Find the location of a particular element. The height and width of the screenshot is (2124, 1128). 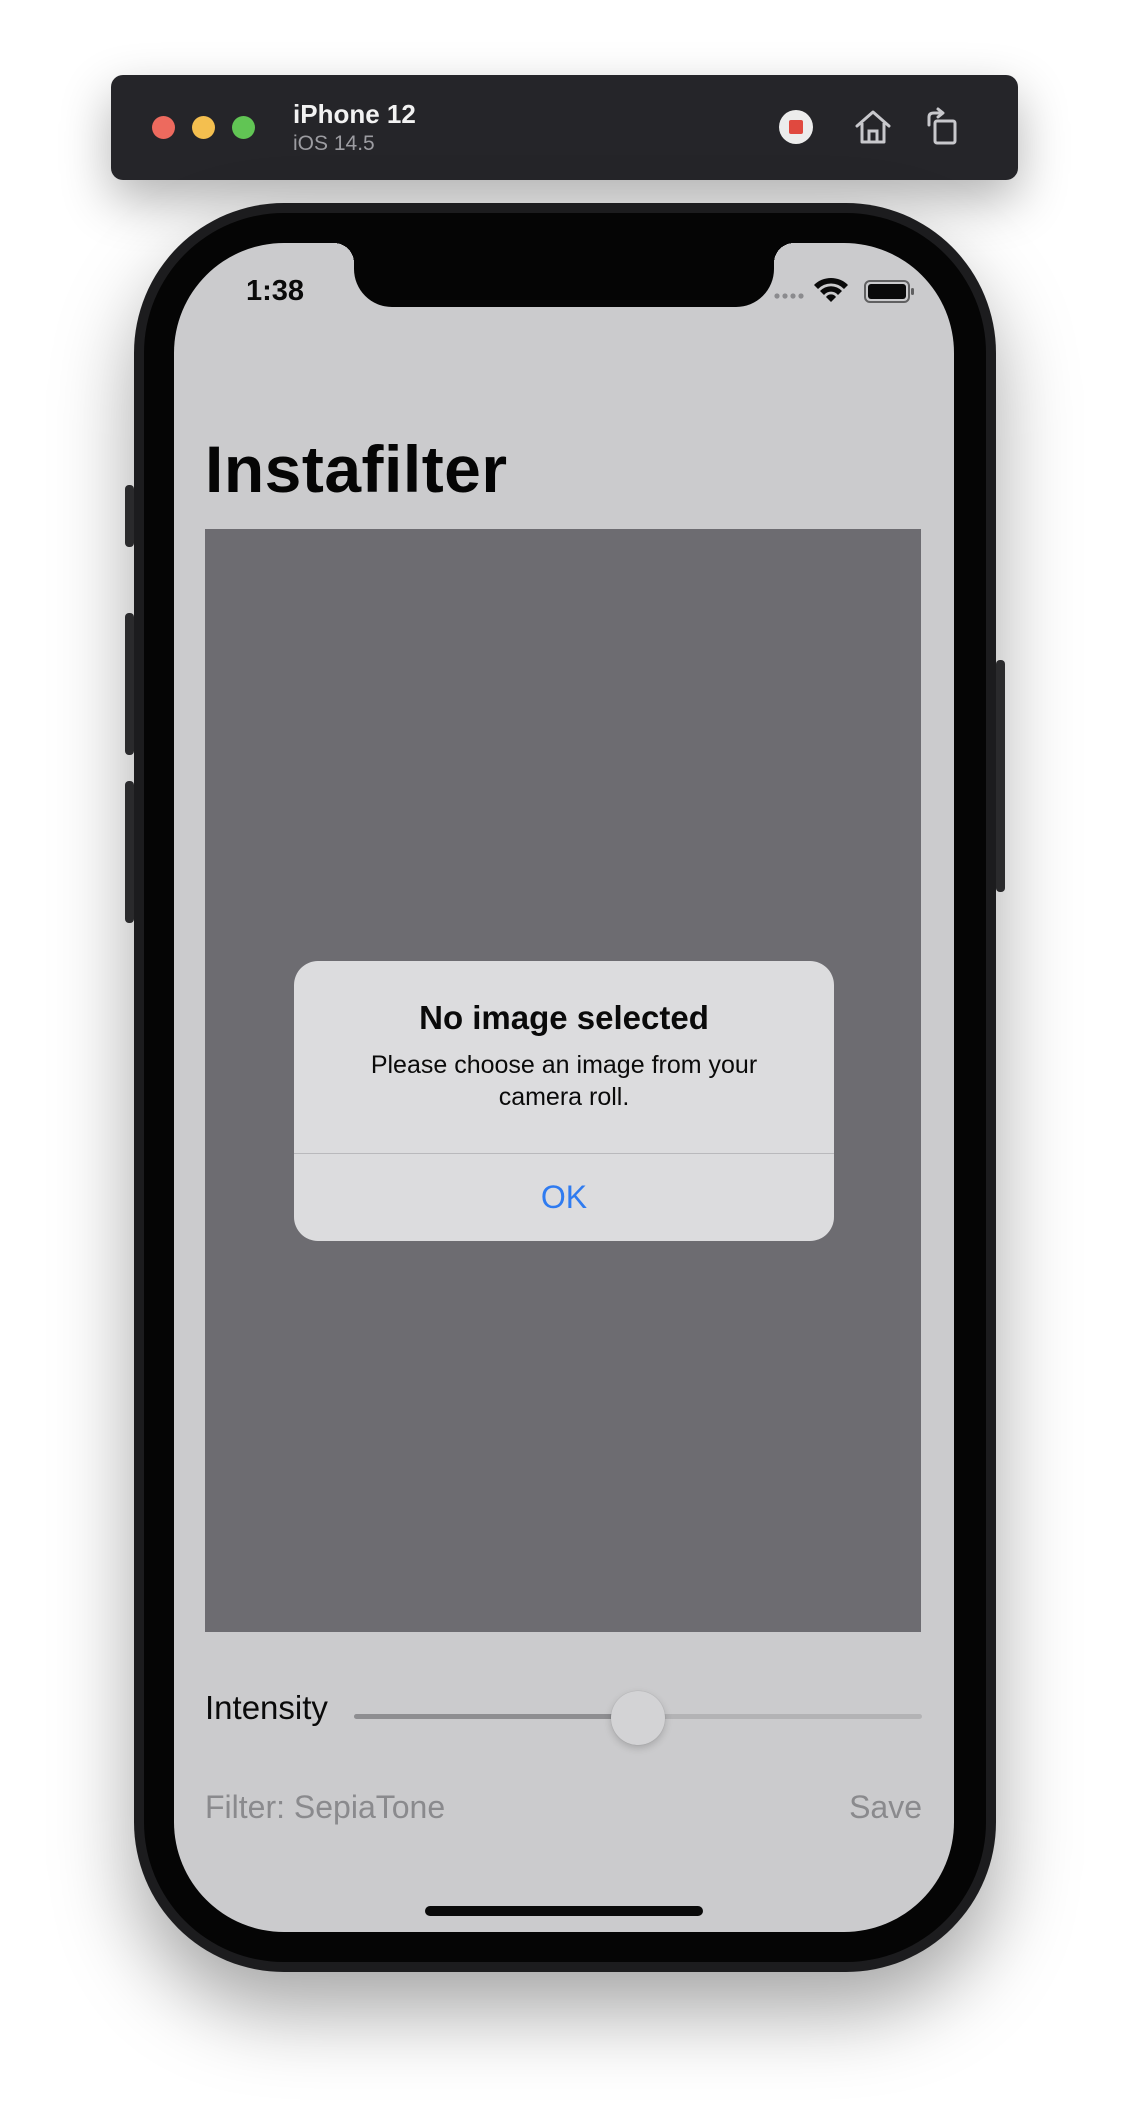

status-icons is located at coordinates (849, 291).